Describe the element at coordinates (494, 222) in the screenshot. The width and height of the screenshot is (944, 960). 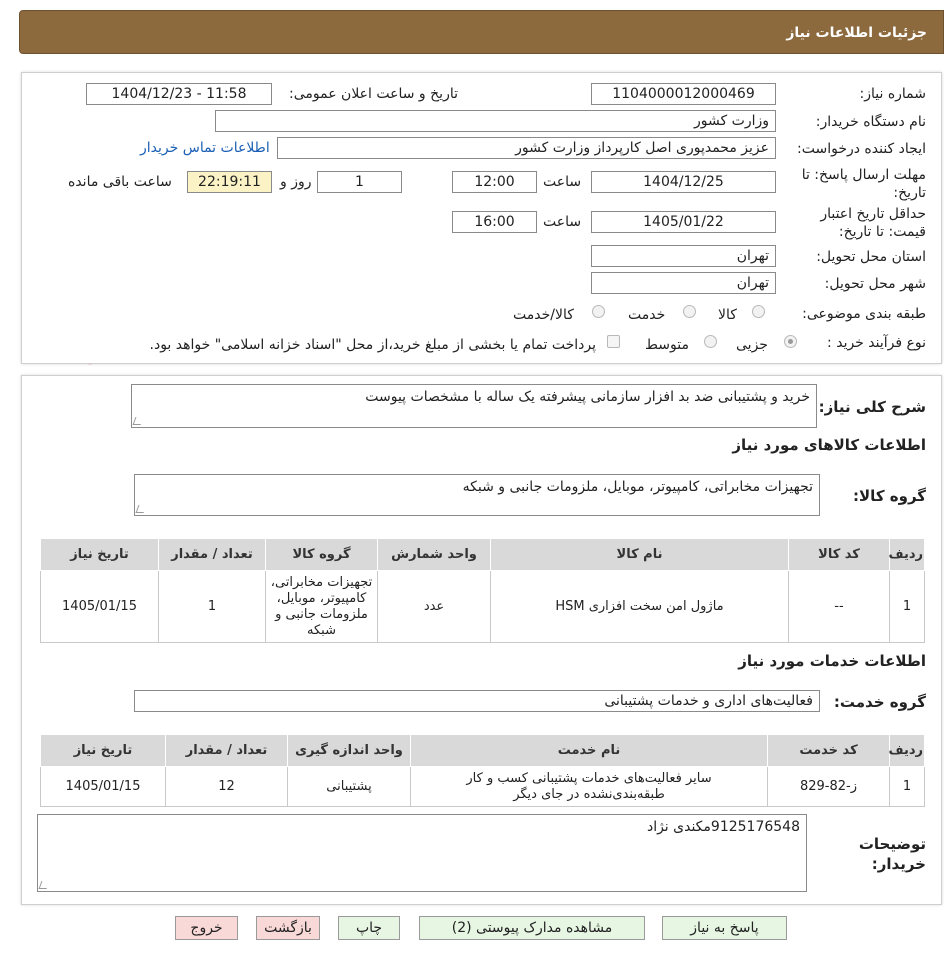
I see `validity-time-field: 16:00` at that location.